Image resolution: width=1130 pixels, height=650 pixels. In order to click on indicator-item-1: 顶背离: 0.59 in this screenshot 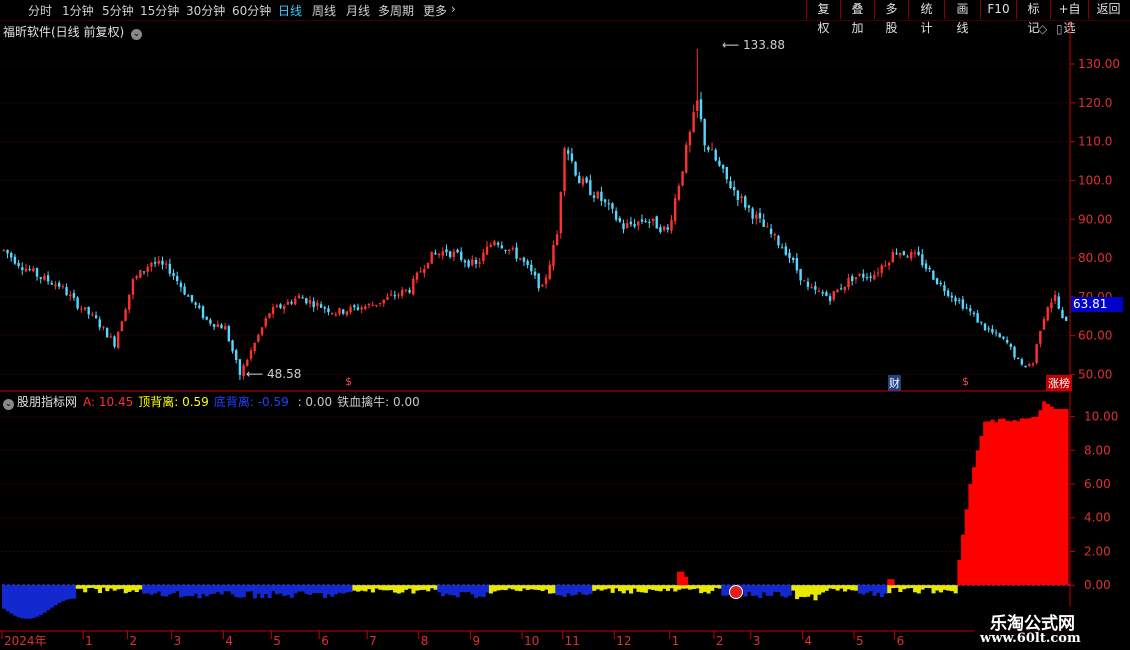, I will do `click(173, 402)`.